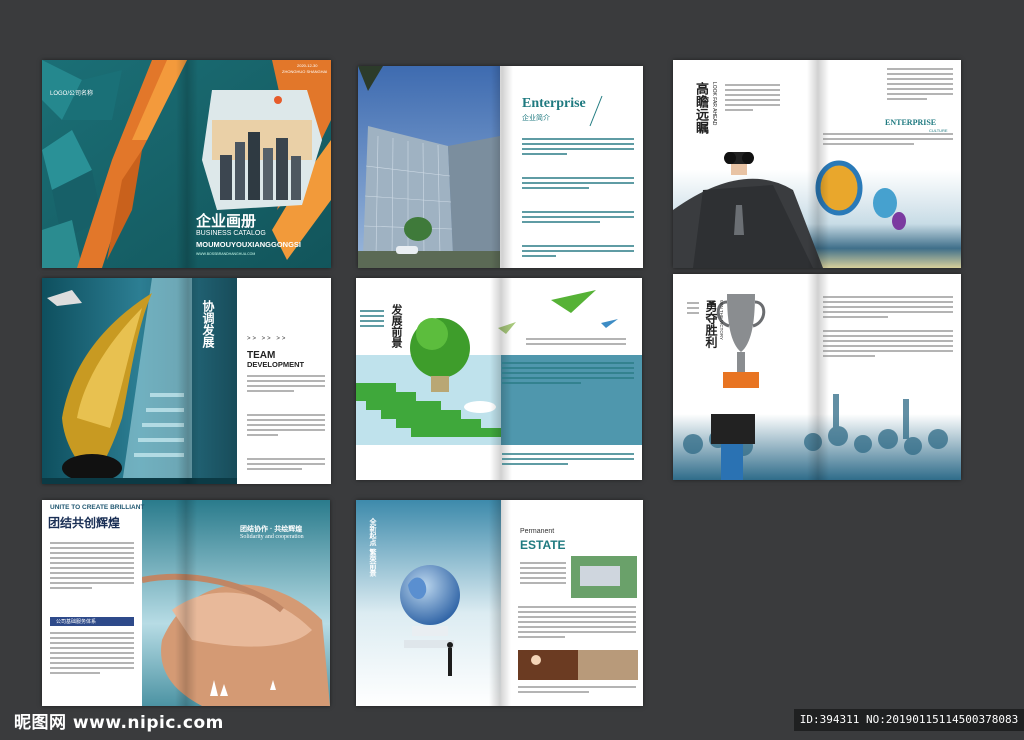  I want to click on estate-permanent-label: Permanent, so click(537, 531).